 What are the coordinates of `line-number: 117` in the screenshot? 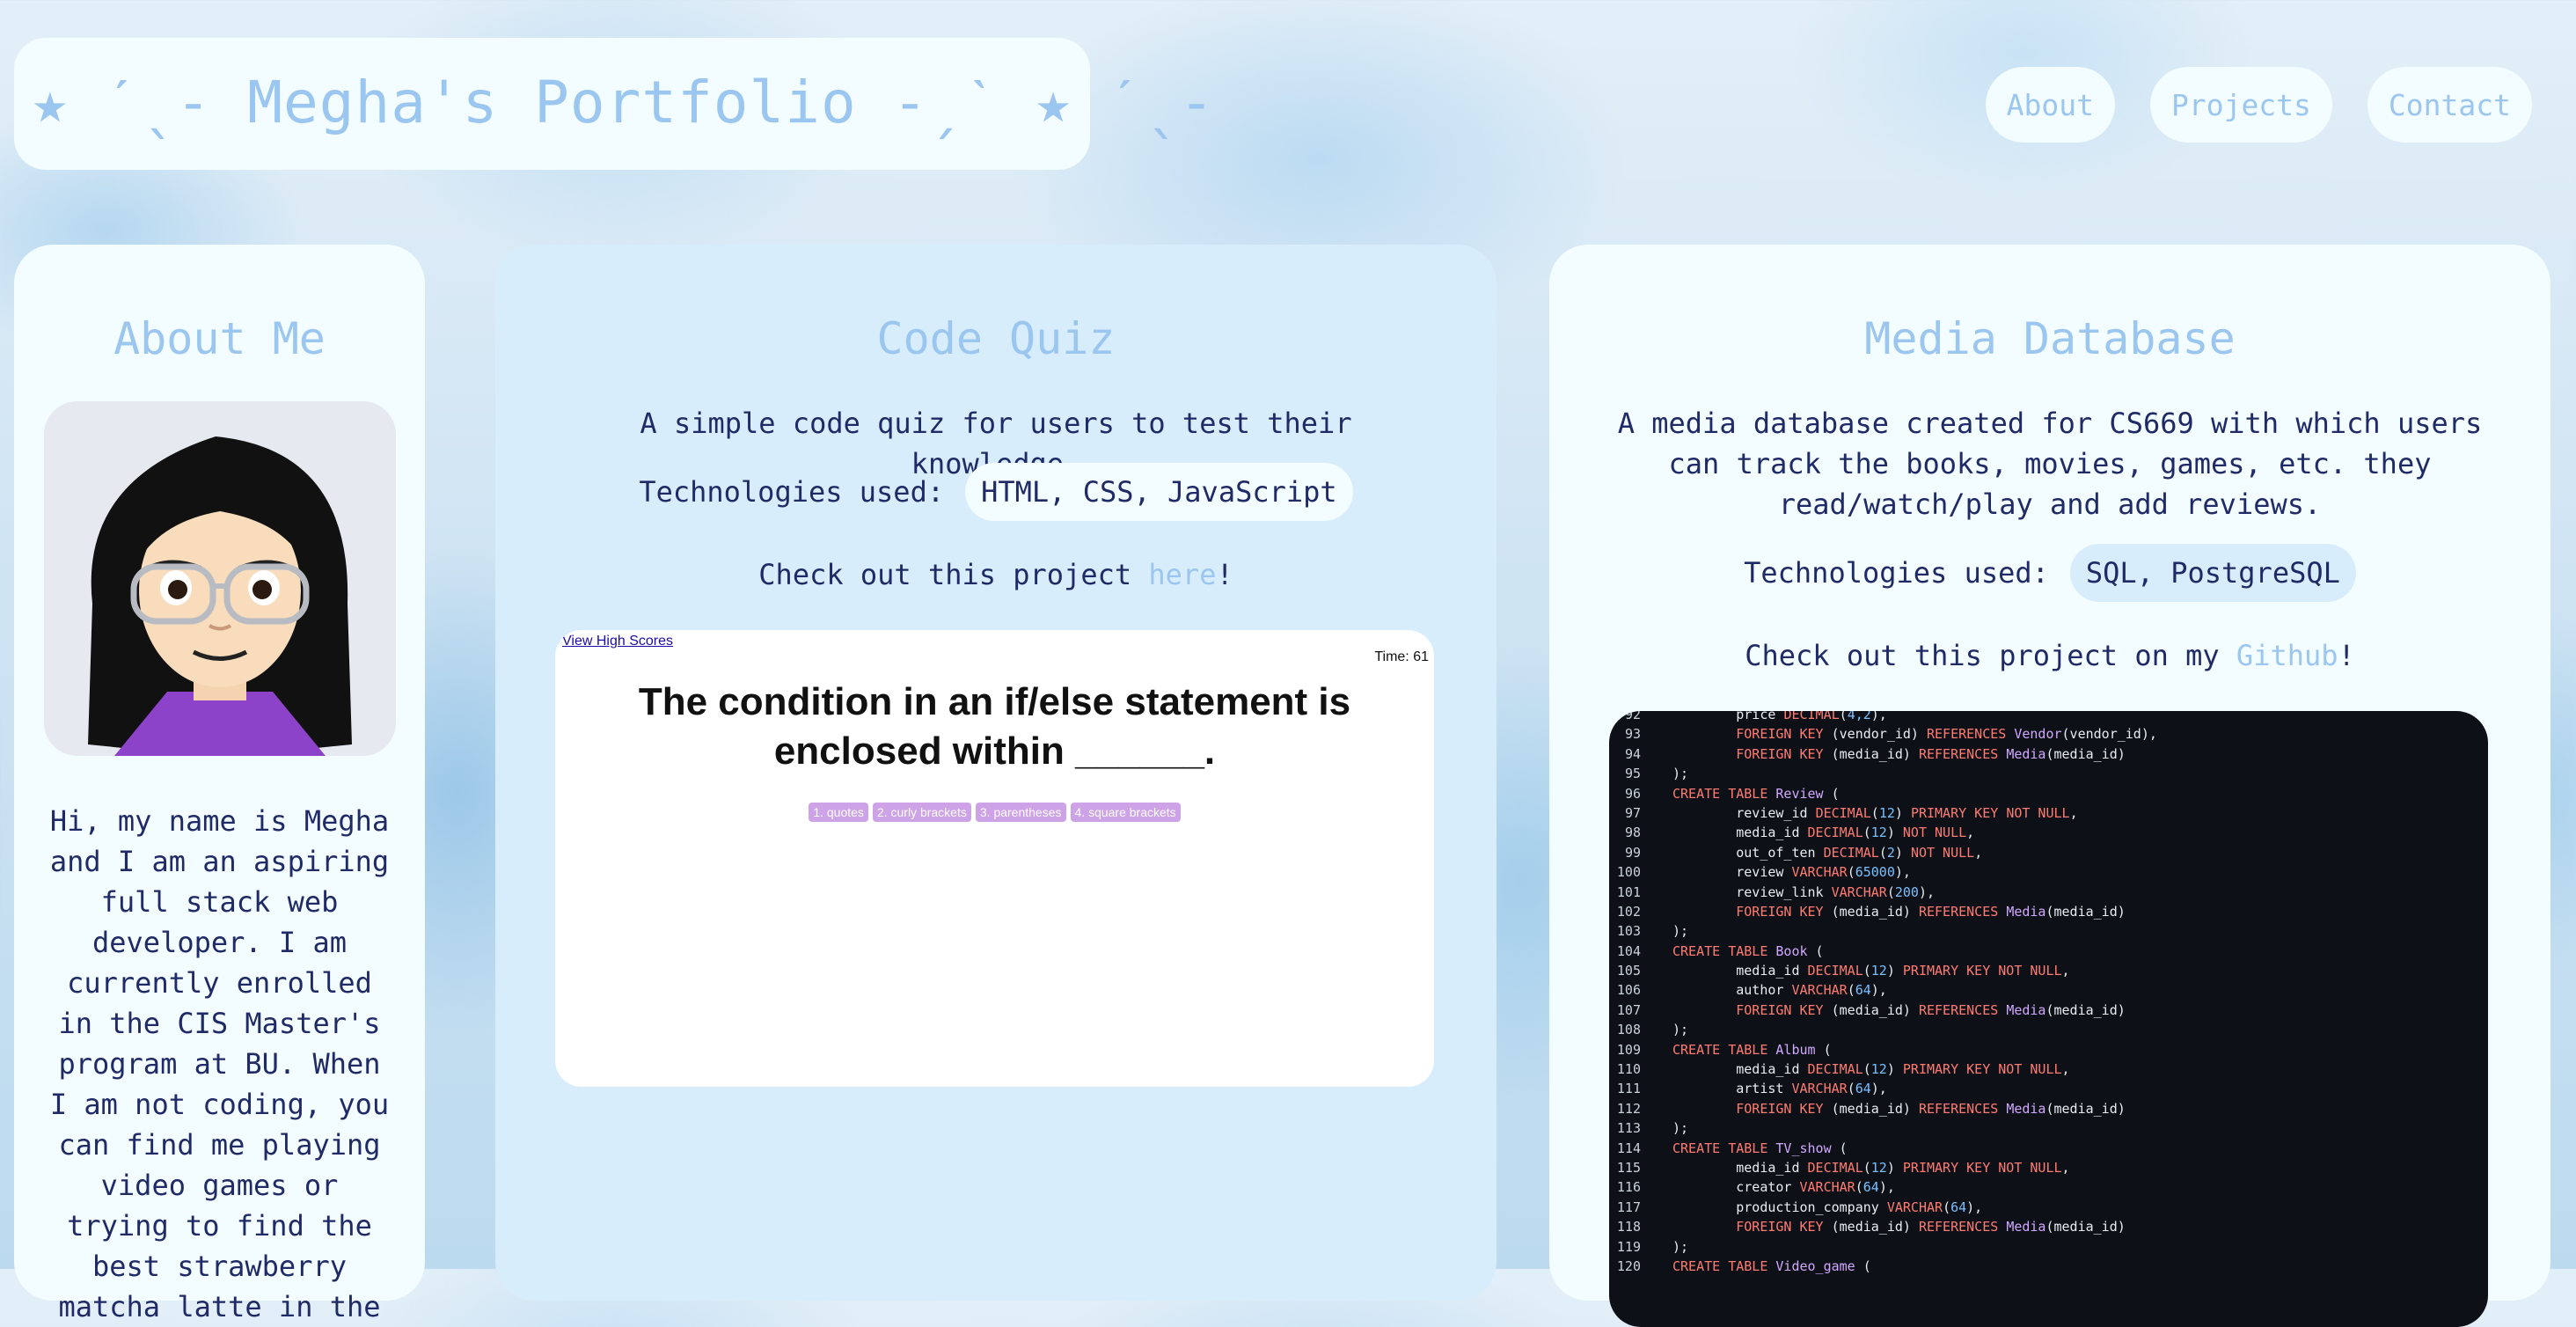 It's located at (1628, 1207).